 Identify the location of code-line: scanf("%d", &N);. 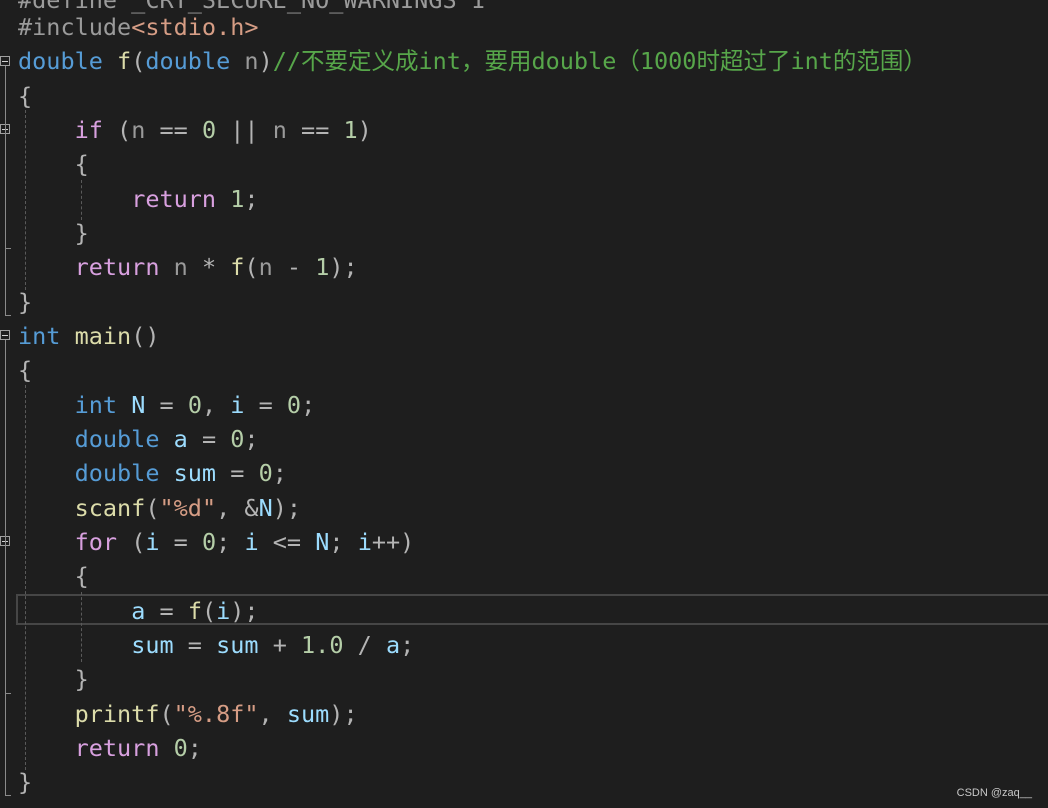
(159, 508).